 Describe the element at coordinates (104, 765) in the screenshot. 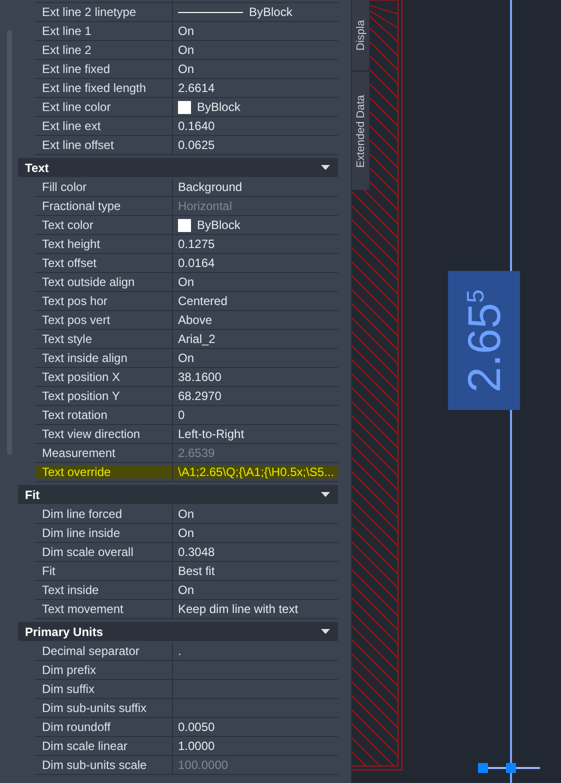

I see `property-label: Dim sub-units scale` at that location.